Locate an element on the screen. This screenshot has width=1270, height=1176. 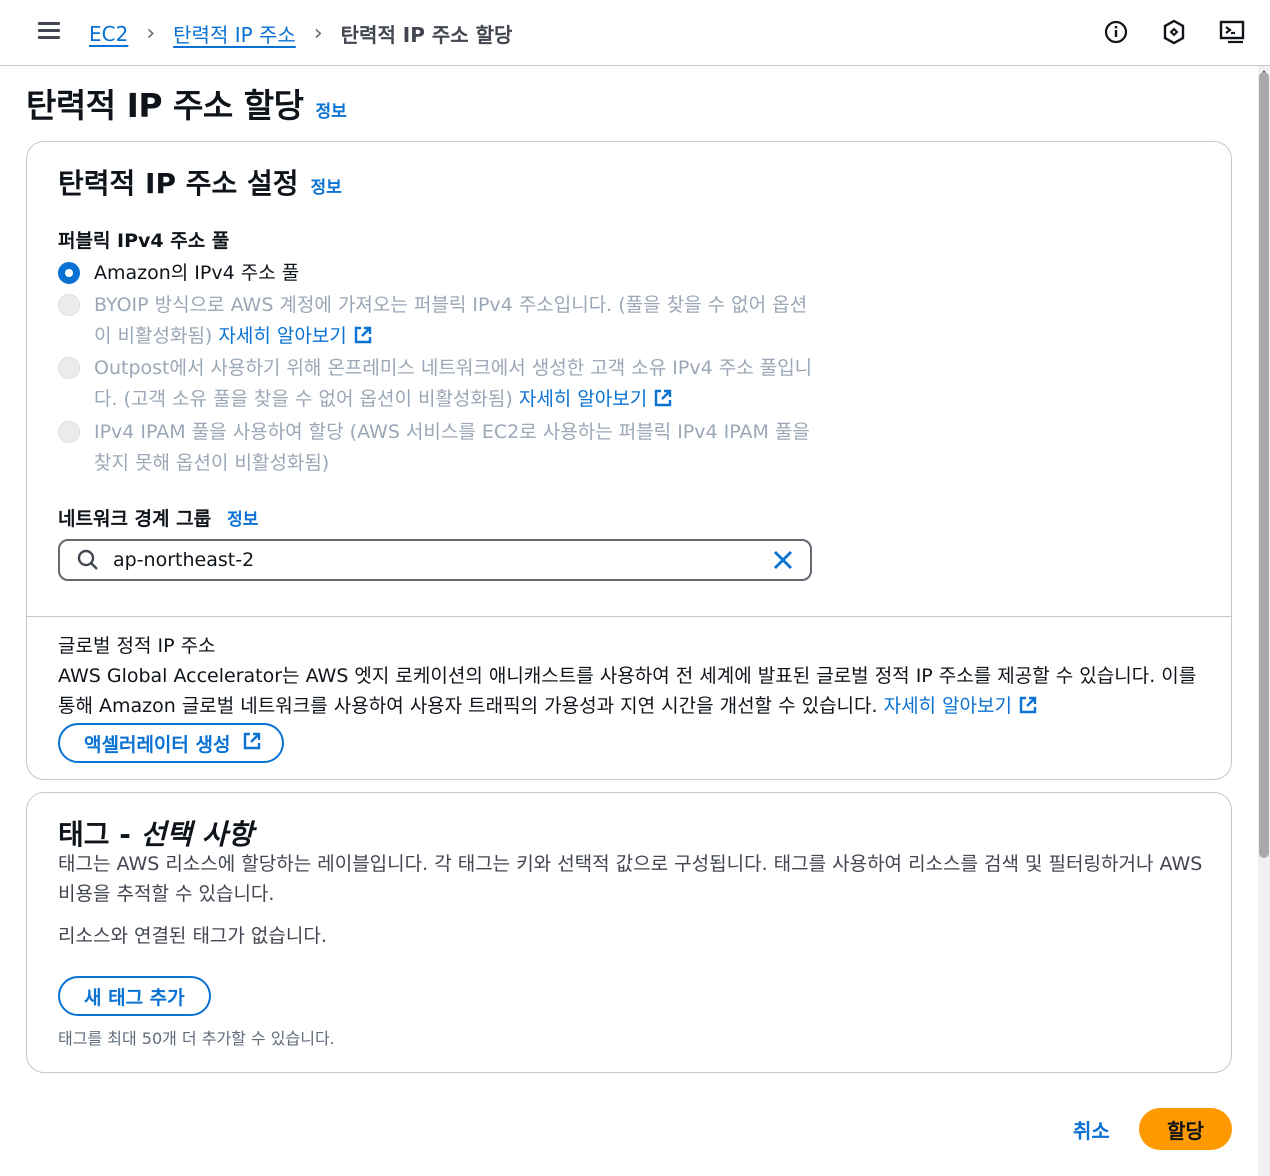
radio-option-amazon-pool: Amazon의 IPv4 주소 풀 is located at coordinates (438, 273).